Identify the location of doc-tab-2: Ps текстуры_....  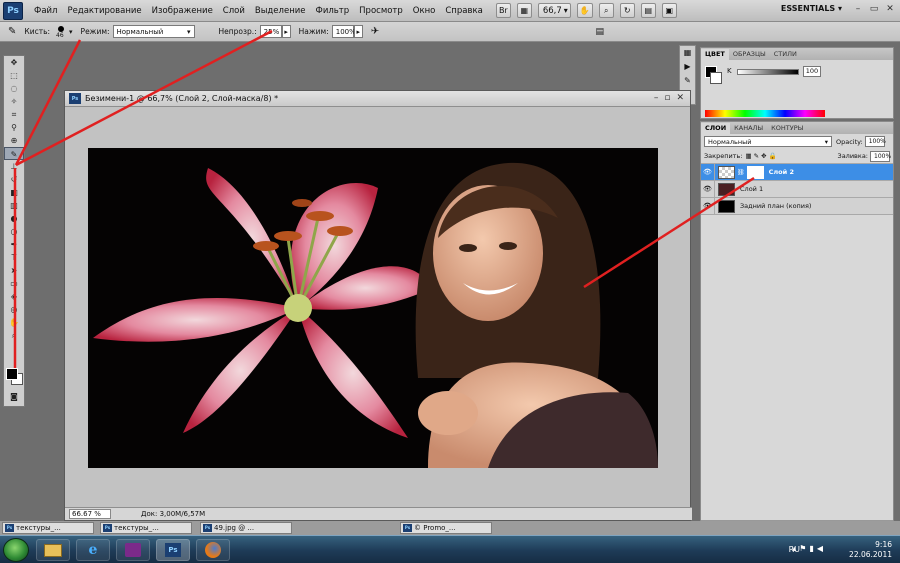
(146, 528).